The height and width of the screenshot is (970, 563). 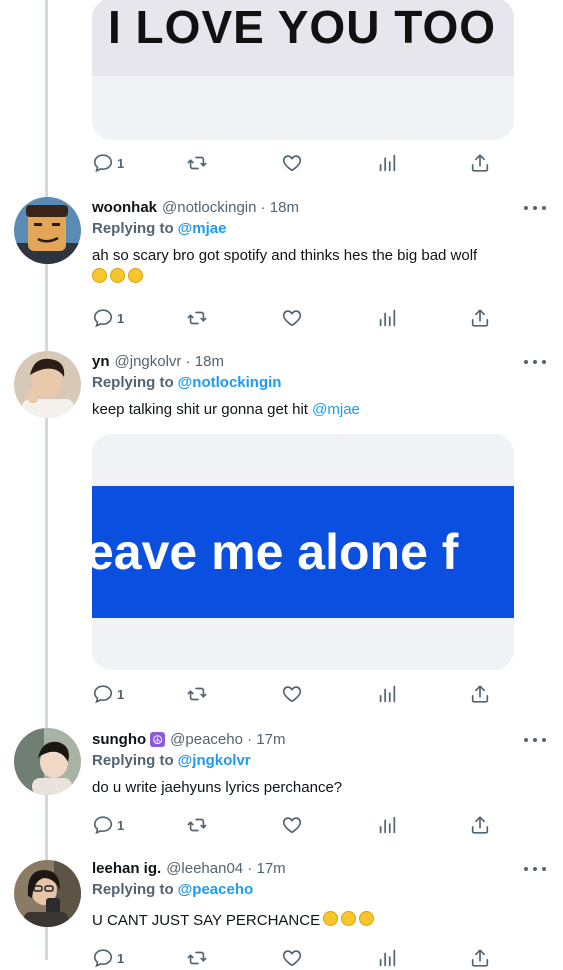 I want to click on display-name: sungho, so click(x=119, y=739).